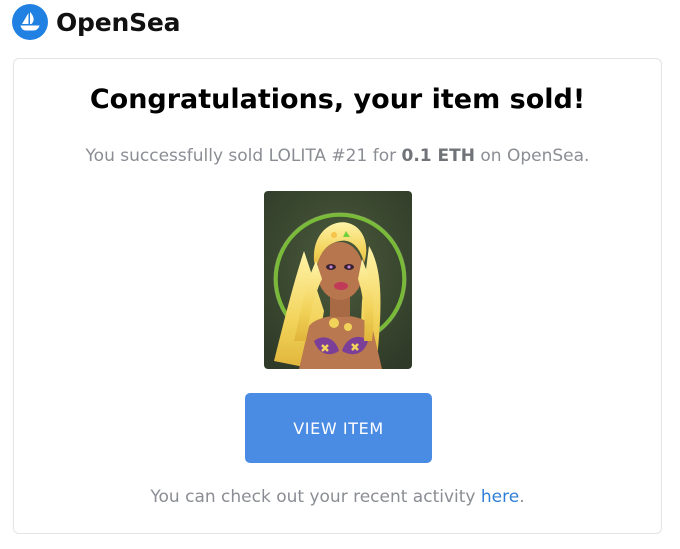 The height and width of the screenshot is (549, 680). I want to click on page-title: Congratulations, your item sold!, so click(337, 99).